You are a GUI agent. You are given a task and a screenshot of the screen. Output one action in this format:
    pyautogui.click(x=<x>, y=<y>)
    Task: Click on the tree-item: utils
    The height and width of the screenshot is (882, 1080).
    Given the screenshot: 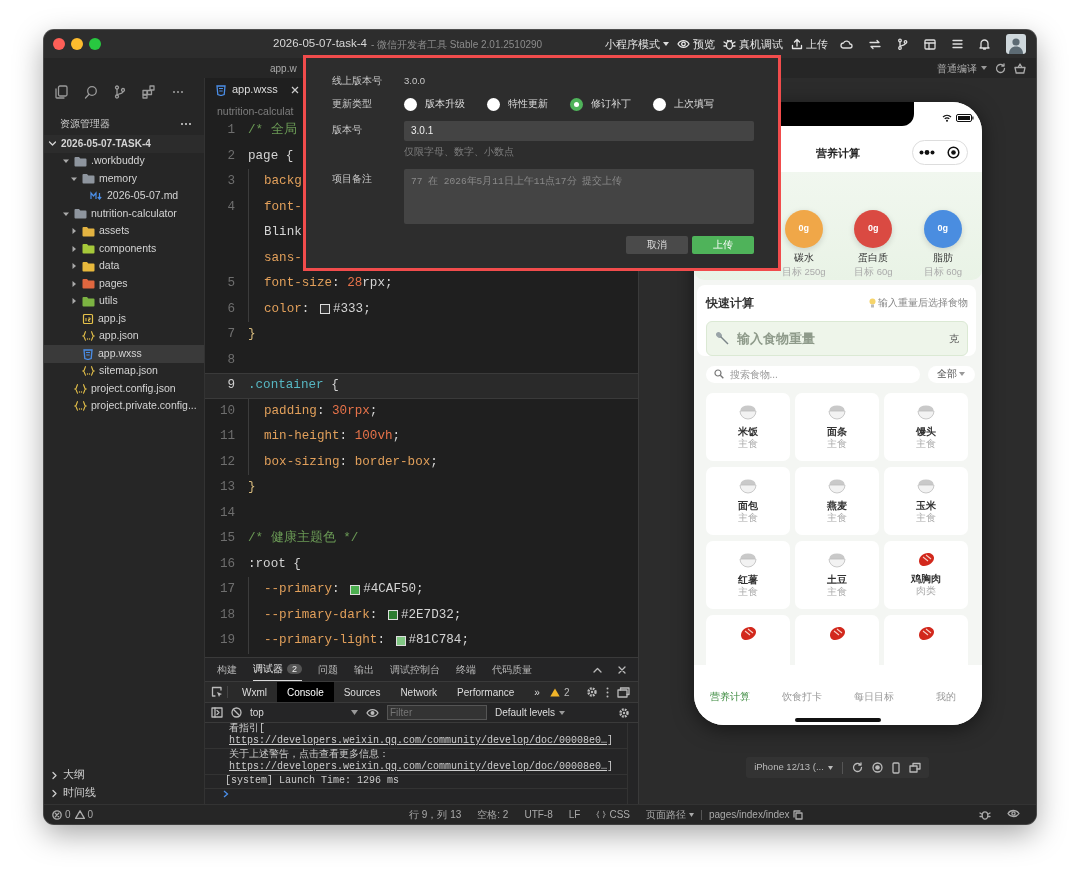 What is the action you would take?
    pyautogui.click(x=124, y=301)
    